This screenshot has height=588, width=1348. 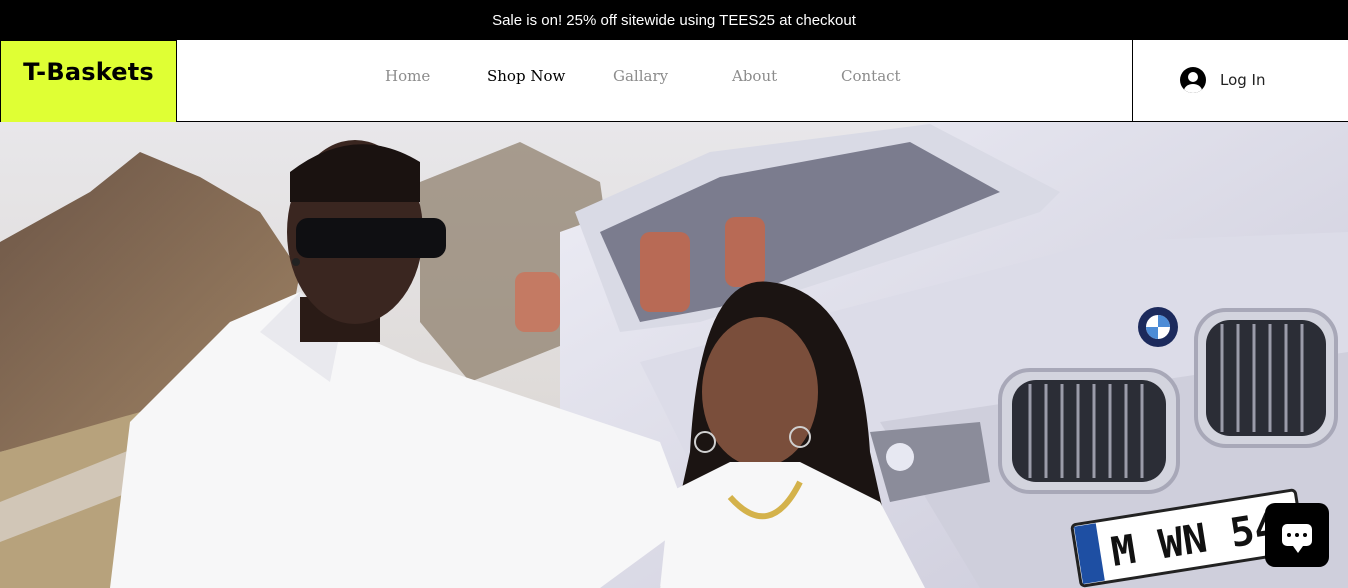 What do you see at coordinates (1243, 80) in the screenshot?
I see `login-label: Log In` at bounding box center [1243, 80].